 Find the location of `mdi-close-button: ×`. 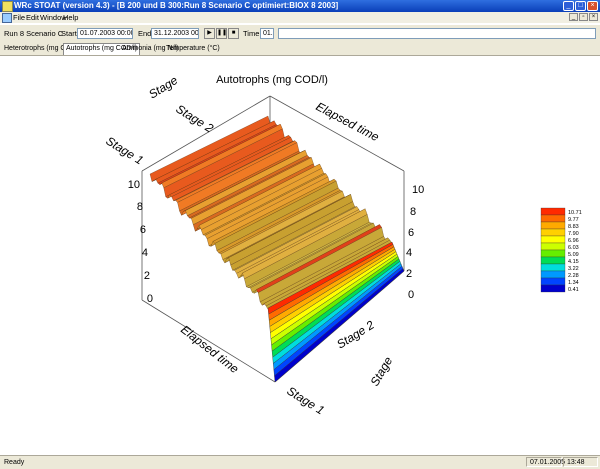

mdi-close-button: × is located at coordinates (593, 17).